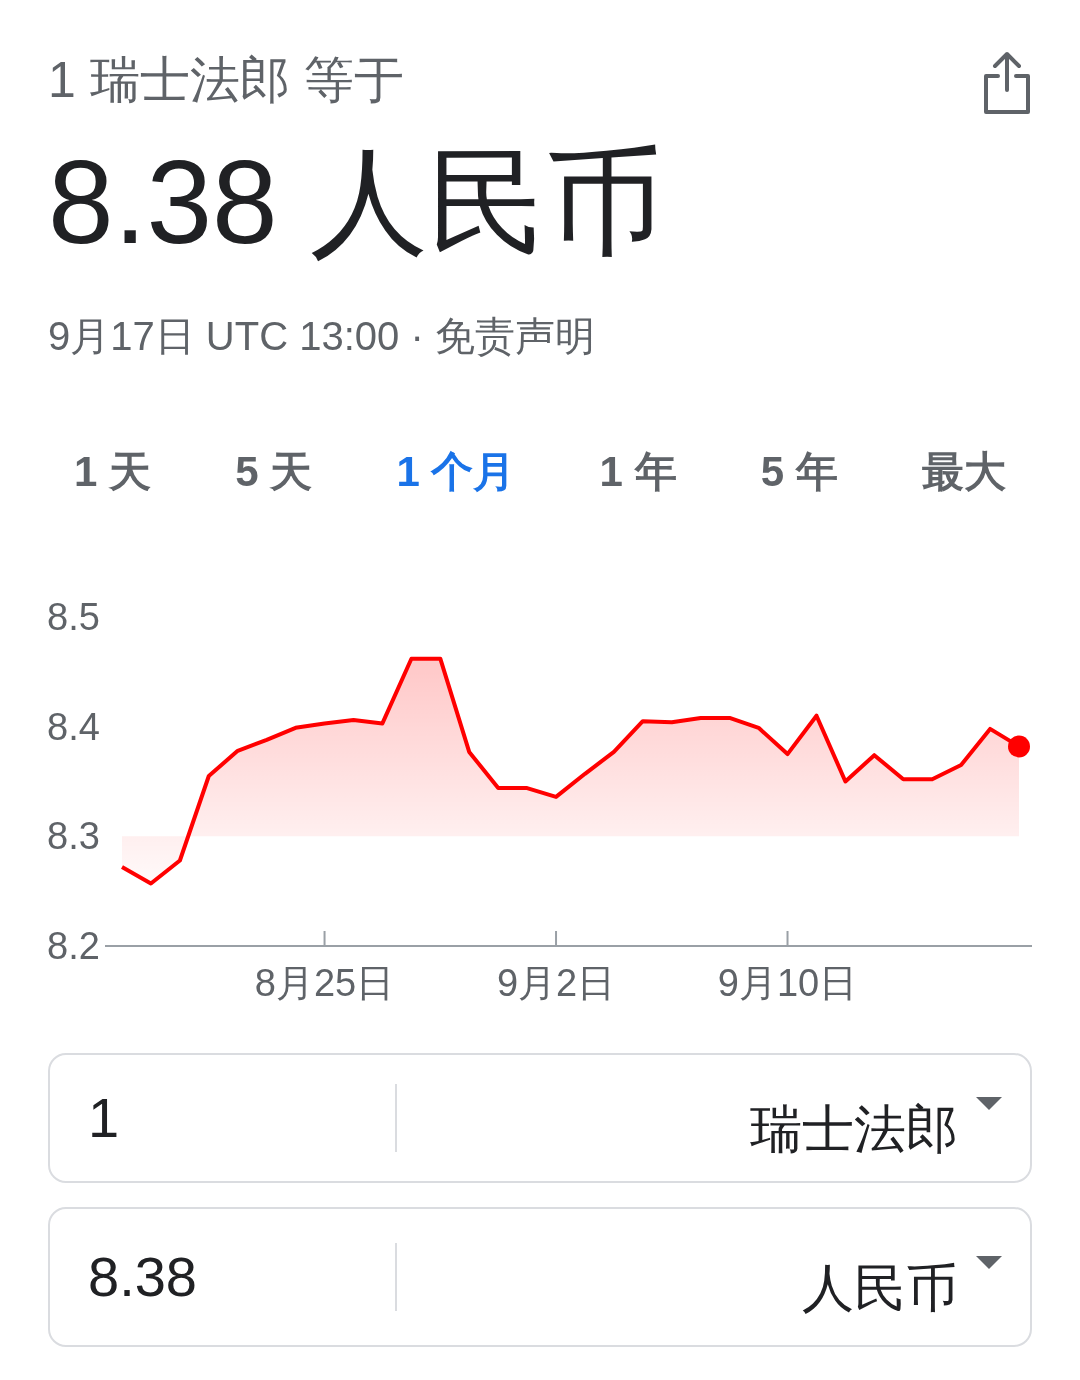 The image size is (1080, 1380). Describe the element at coordinates (456, 471) in the screenshot. I see `range-tab: 1 个月` at that location.